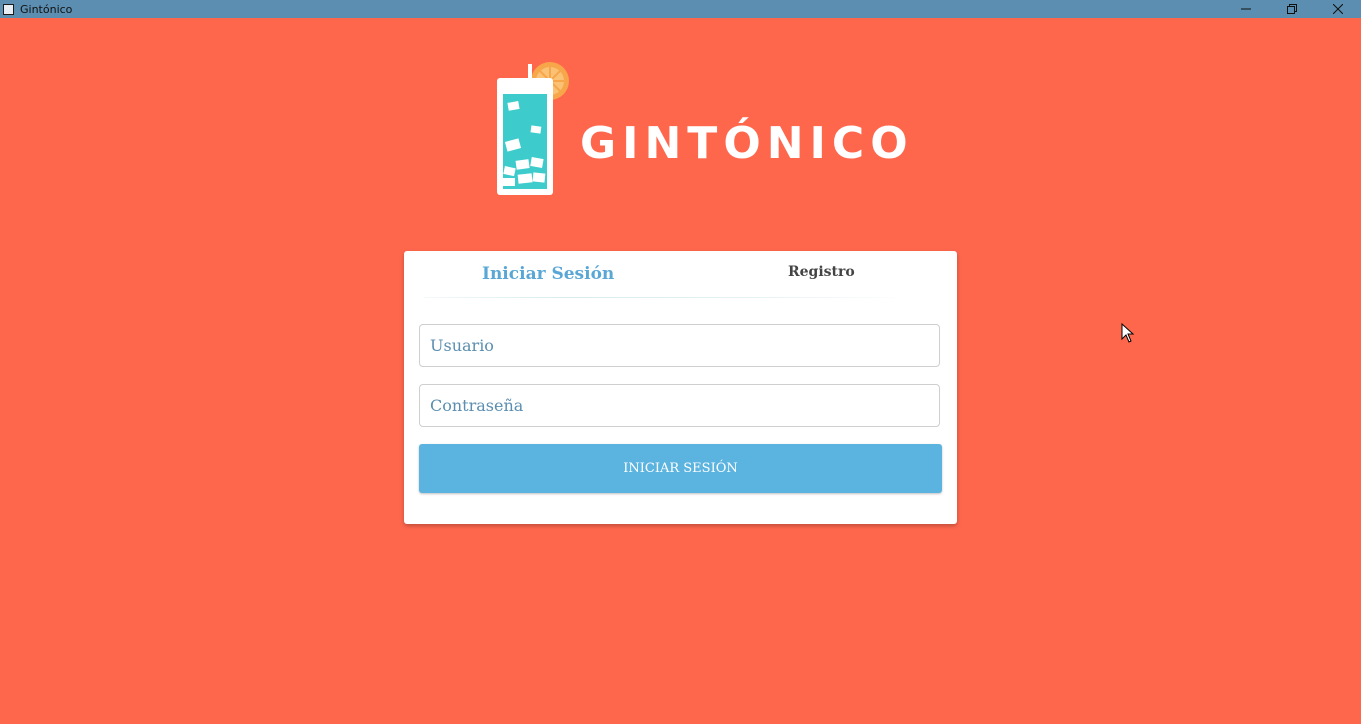 This screenshot has height=724, width=1361. I want to click on close-icon, so click(1338, 9).